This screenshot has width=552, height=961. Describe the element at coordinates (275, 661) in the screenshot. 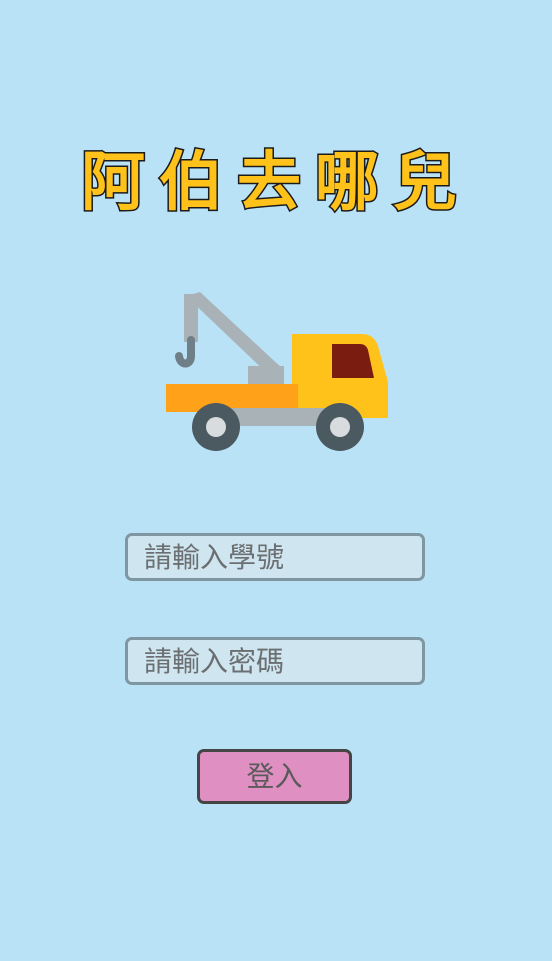

I see `password-input` at that location.